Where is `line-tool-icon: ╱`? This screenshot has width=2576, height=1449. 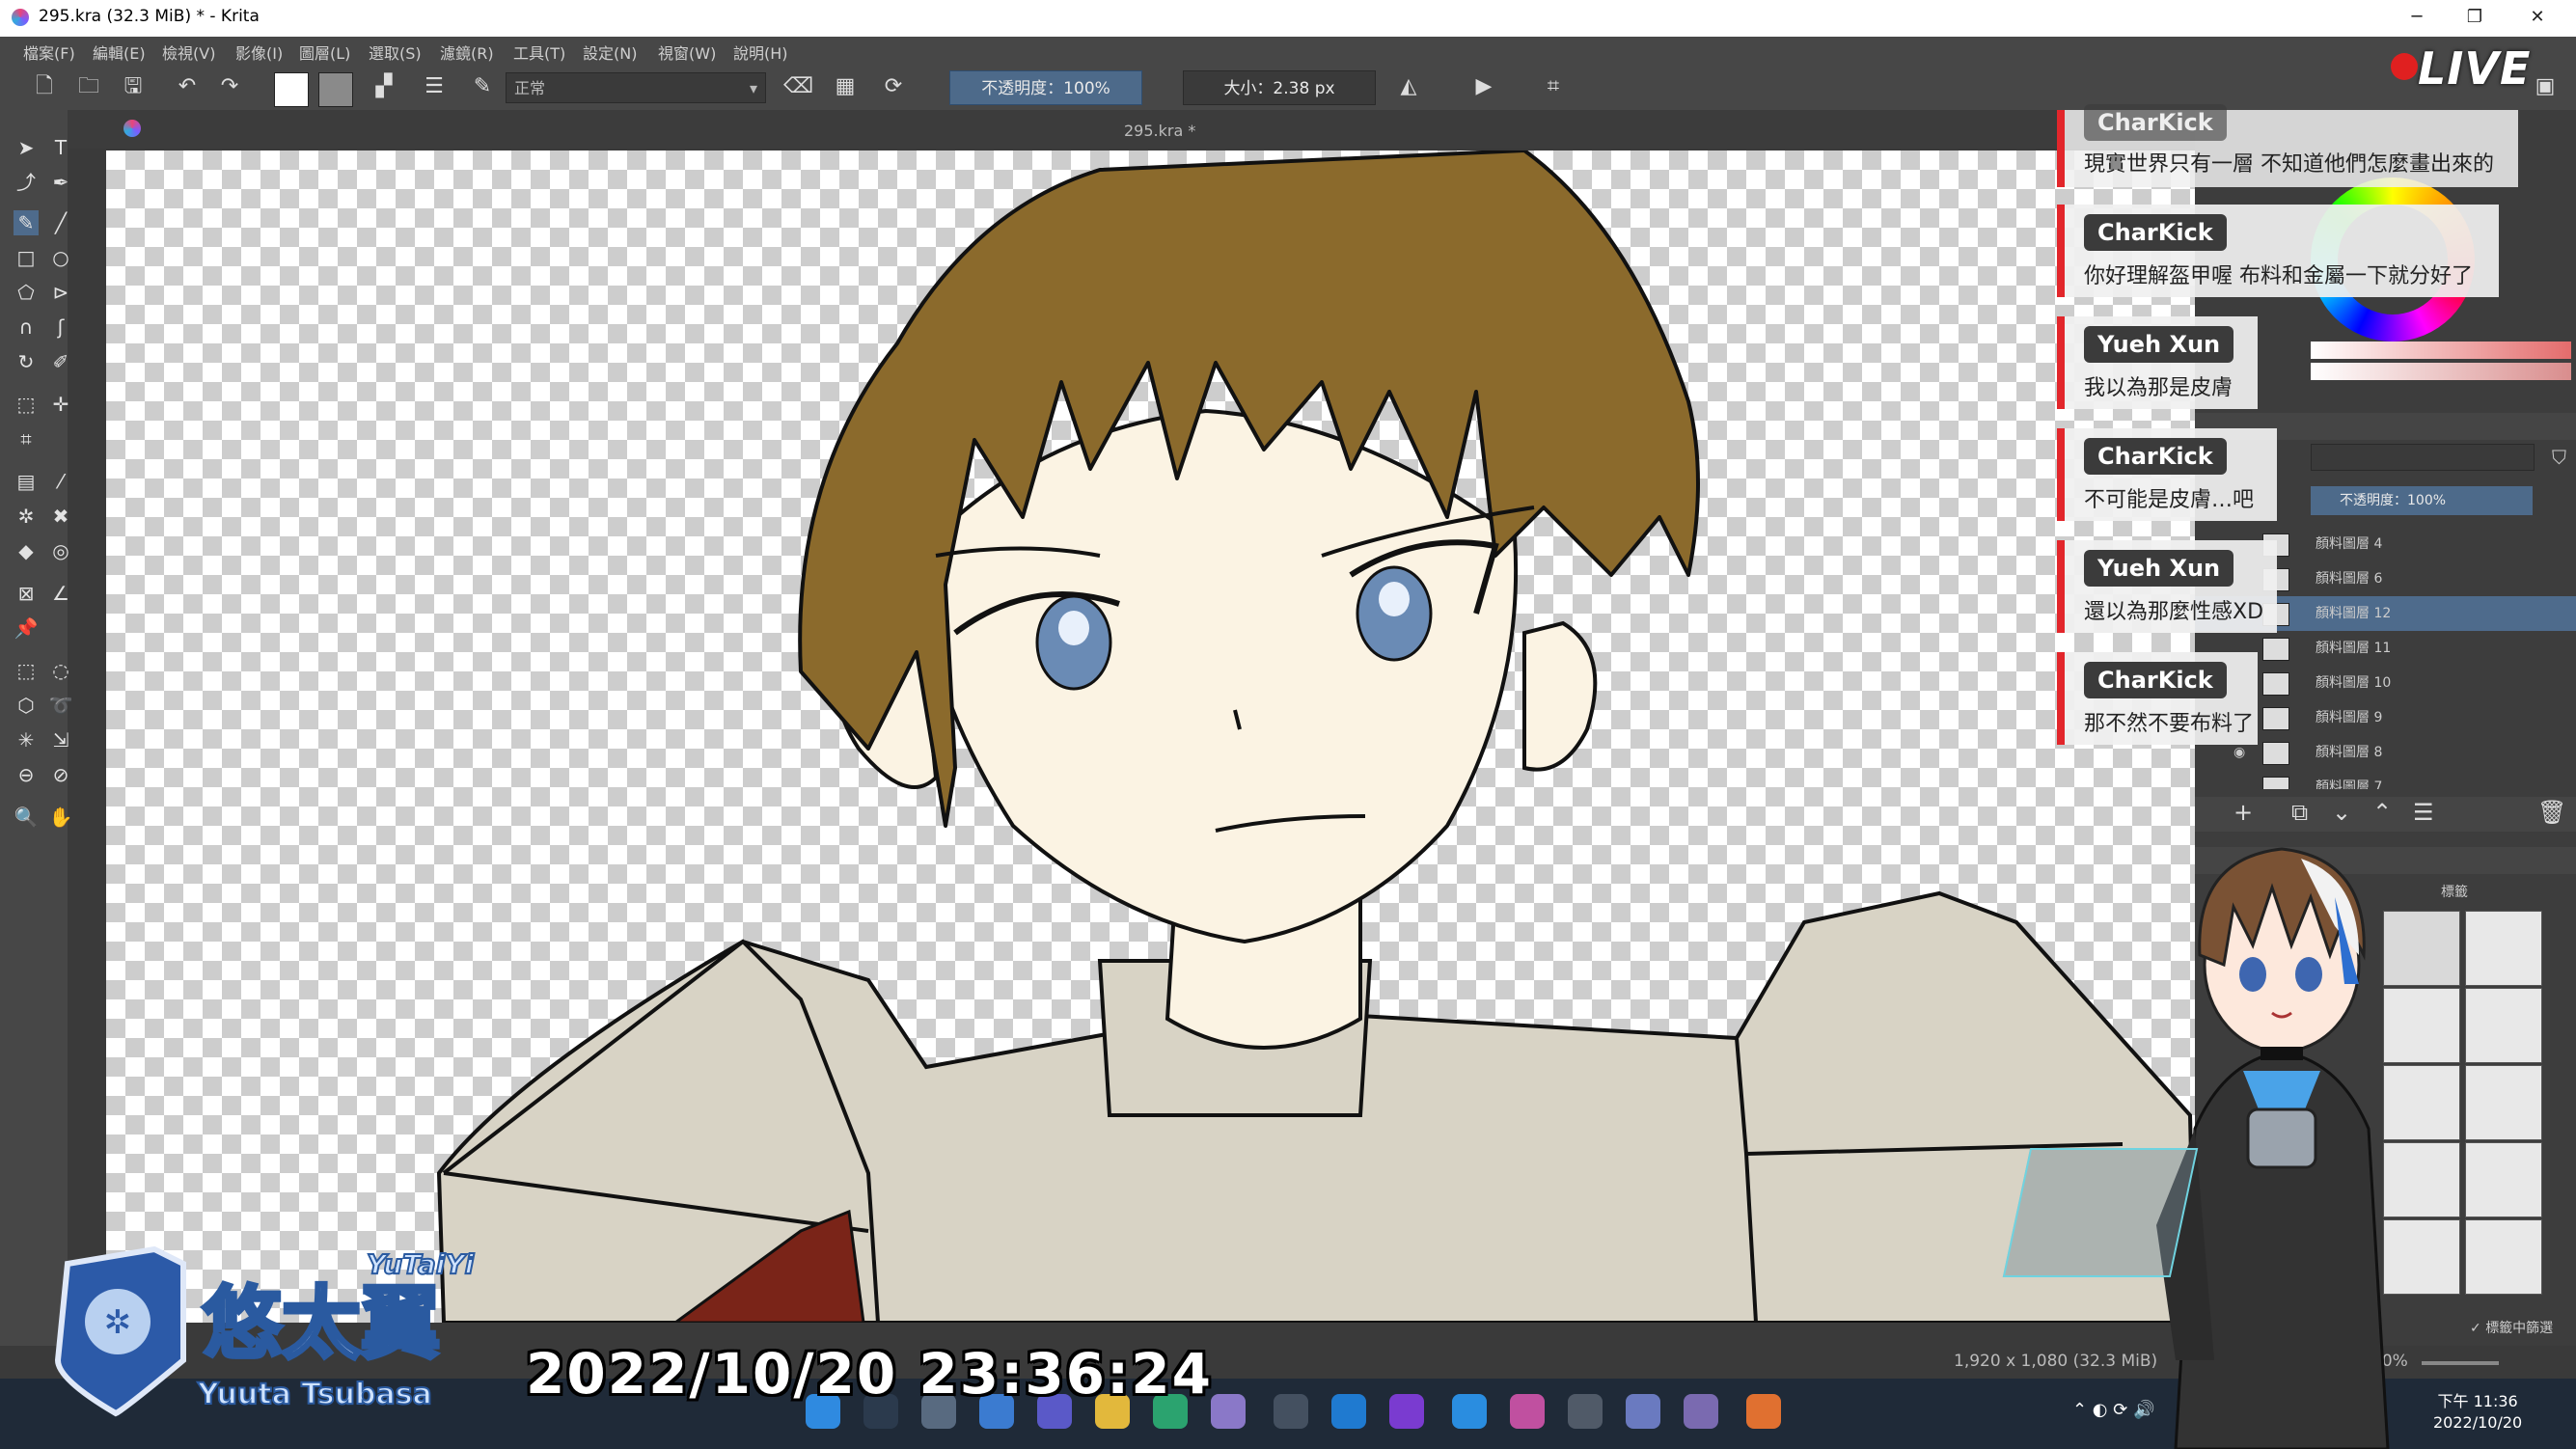 line-tool-icon: ╱ is located at coordinates (60, 222).